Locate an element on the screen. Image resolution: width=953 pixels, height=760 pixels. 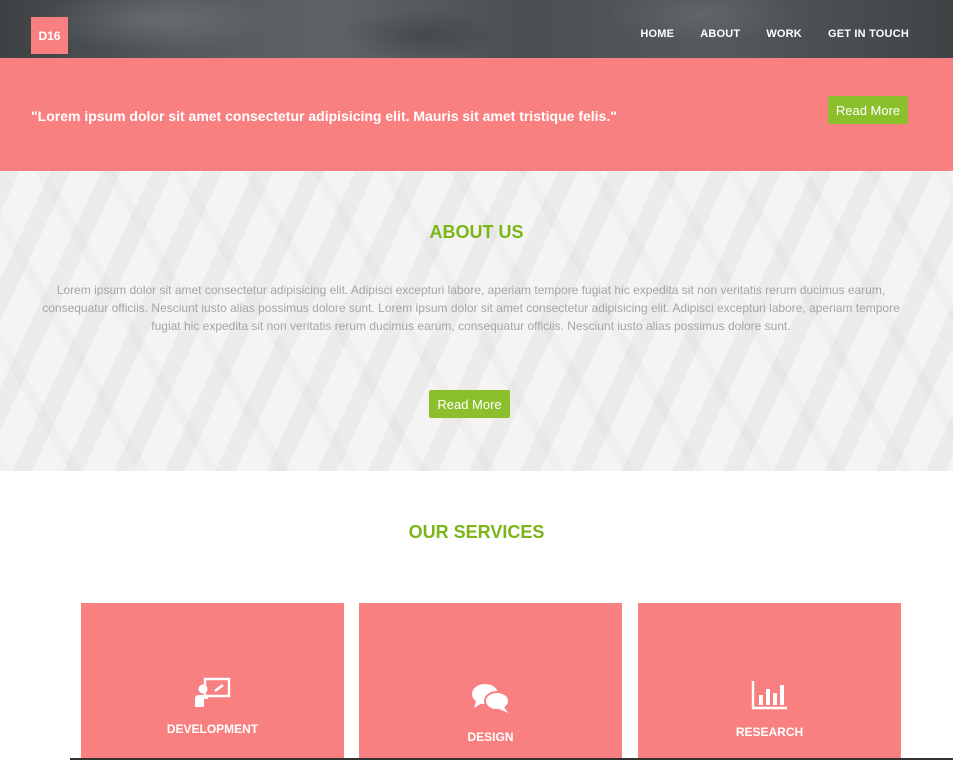
service-card-research: RESEARCH is located at coordinates (769, 681).